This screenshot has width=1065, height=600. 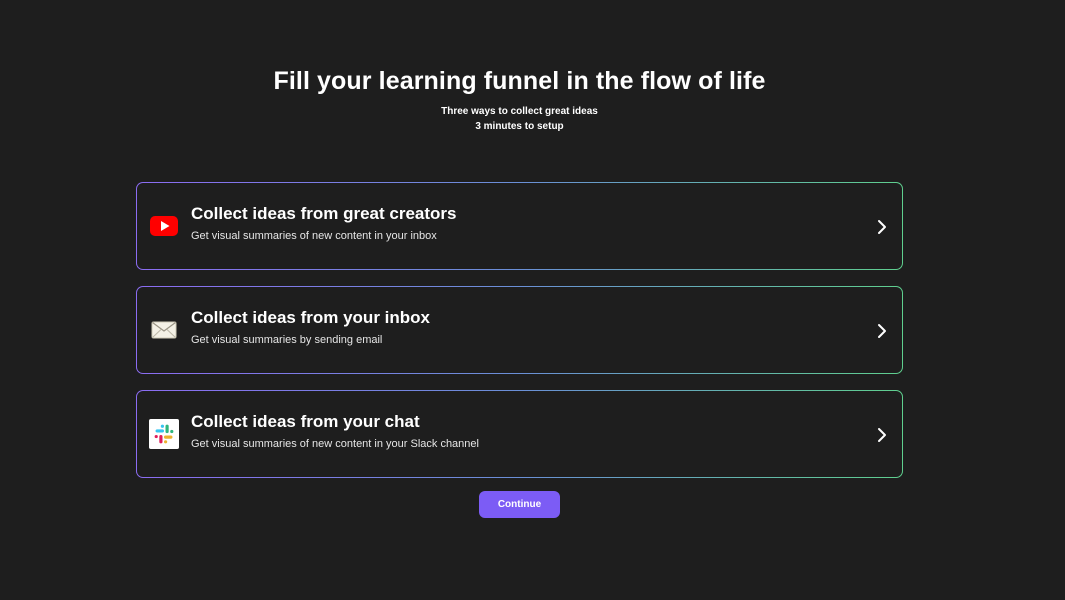 What do you see at coordinates (519, 504) in the screenshot?
I see `continue-button: Continue` at bounding box center [519, 504].